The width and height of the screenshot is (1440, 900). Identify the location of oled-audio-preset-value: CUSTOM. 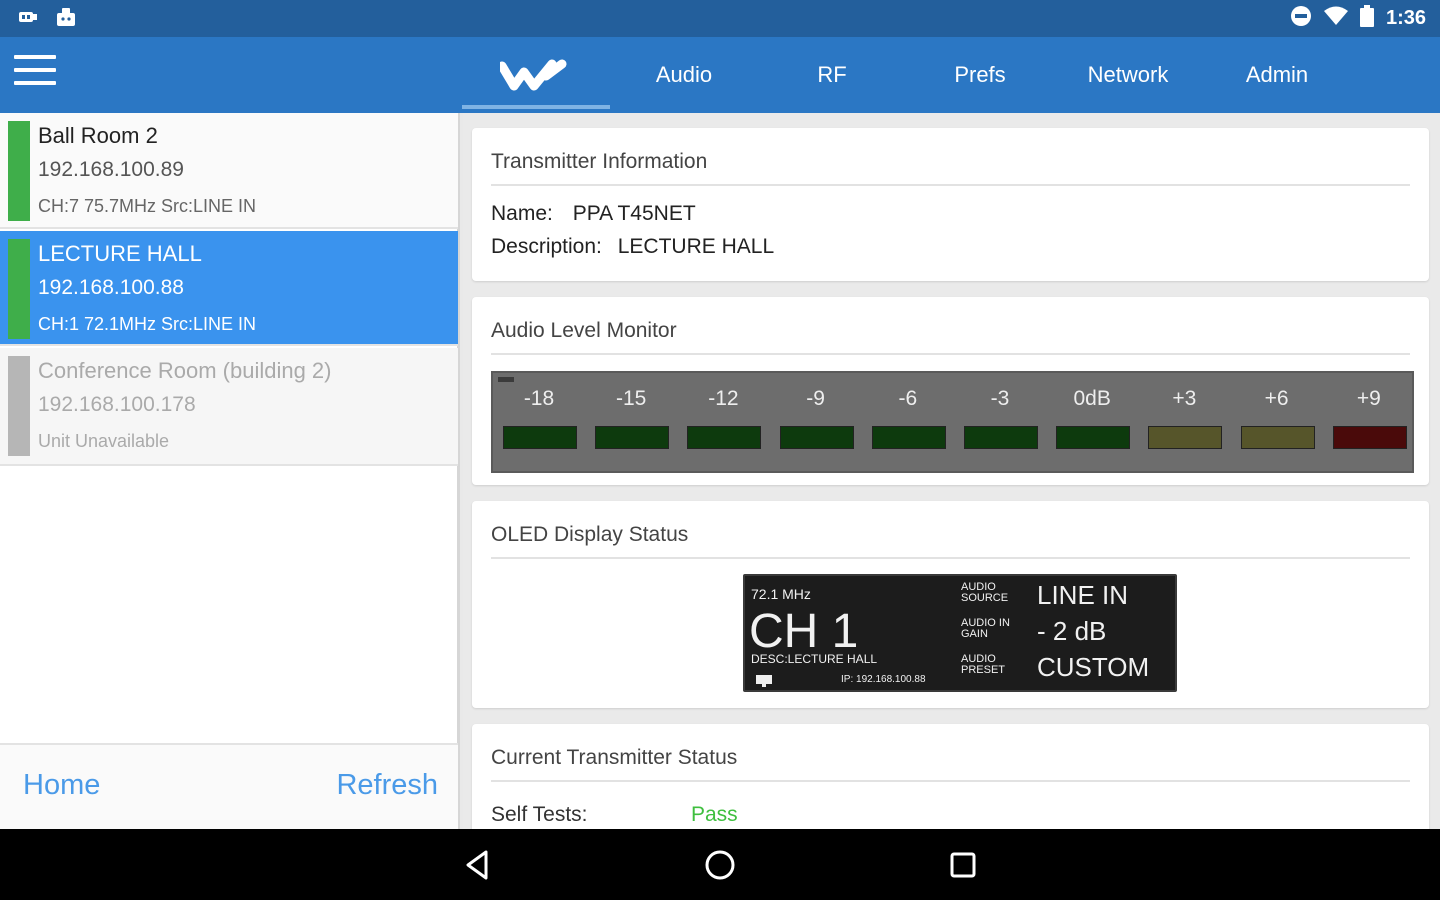
(1093, 667).